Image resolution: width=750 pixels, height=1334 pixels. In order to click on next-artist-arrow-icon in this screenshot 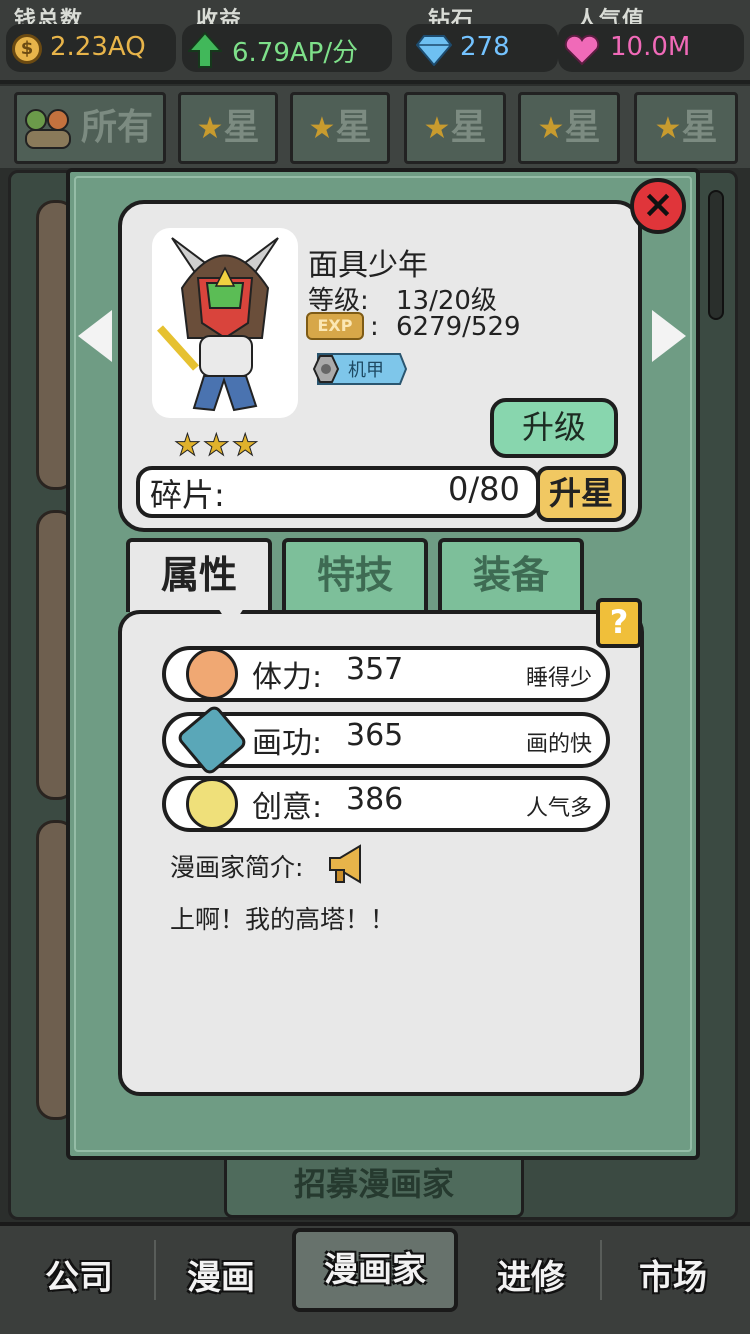, I will do `click(669, 336)`.